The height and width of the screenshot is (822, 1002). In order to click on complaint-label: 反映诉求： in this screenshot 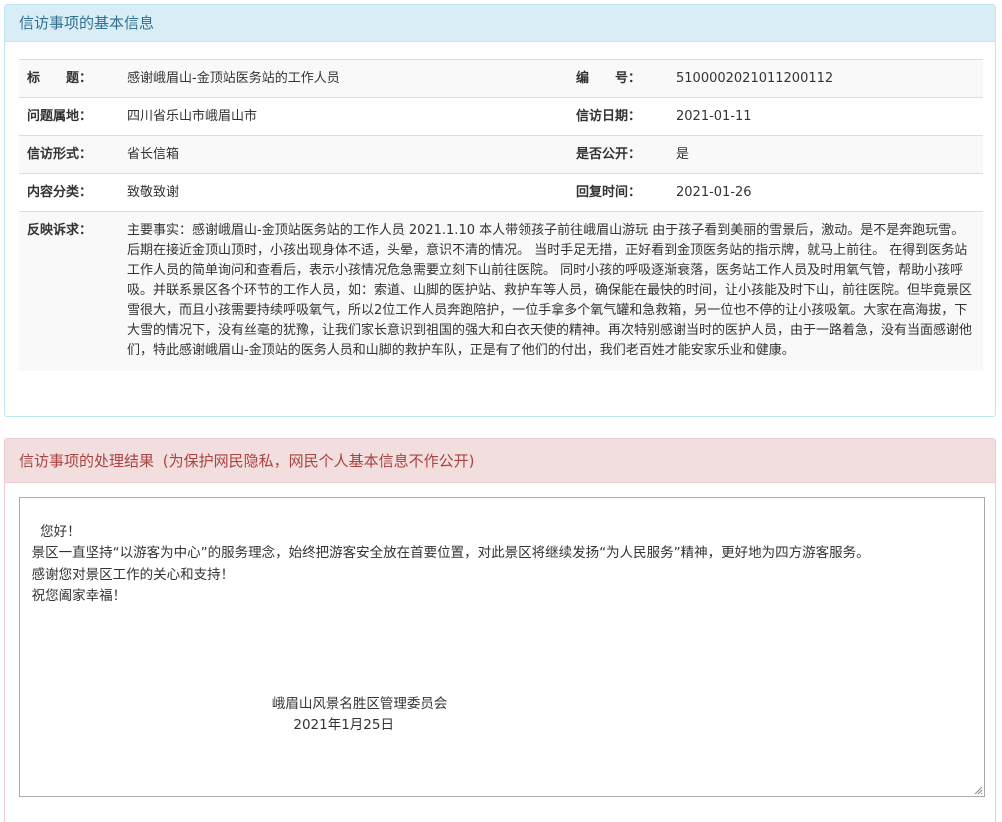, I will do `click(69, 291)`.